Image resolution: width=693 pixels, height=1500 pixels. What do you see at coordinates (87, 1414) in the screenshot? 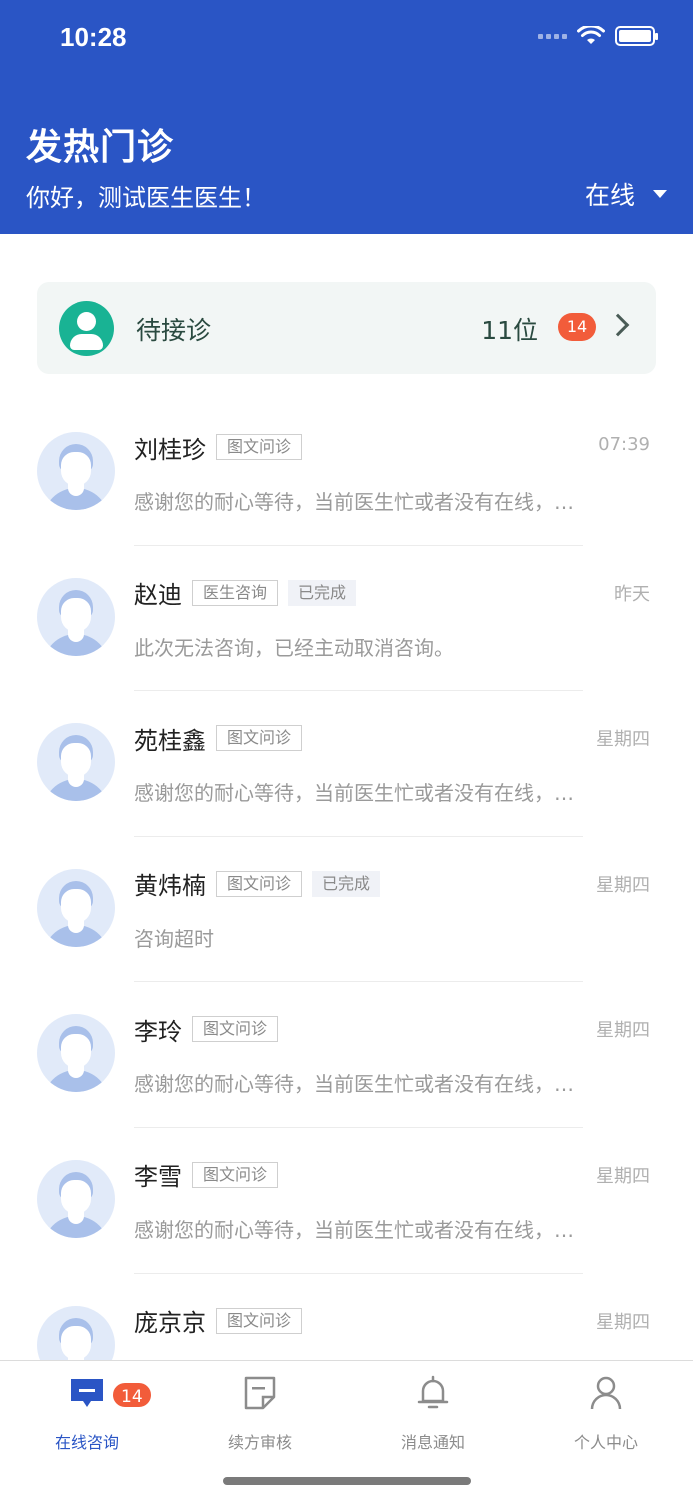
I see `tab-online-consult: 14 在线咨询` at bounding box center [87, 1414].